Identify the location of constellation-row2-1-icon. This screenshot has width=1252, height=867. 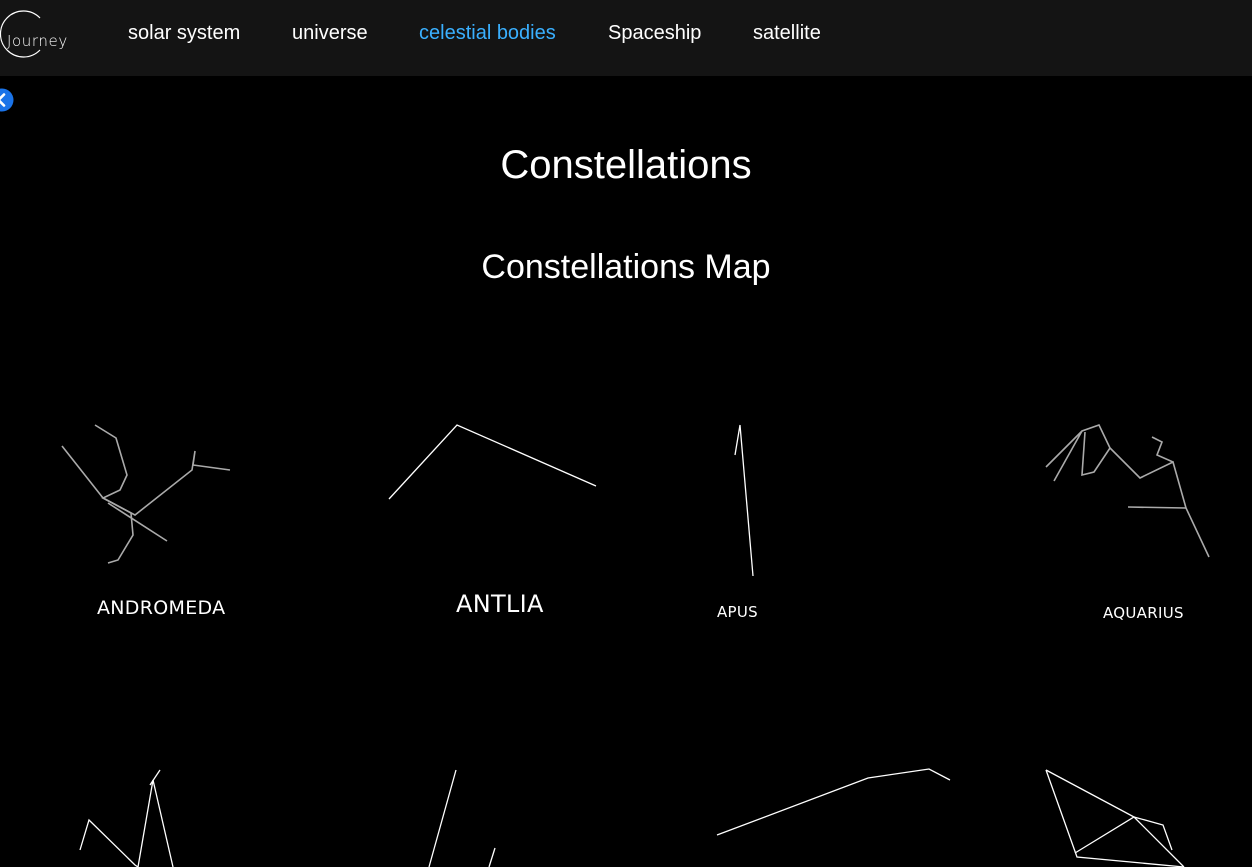
(126, 818).